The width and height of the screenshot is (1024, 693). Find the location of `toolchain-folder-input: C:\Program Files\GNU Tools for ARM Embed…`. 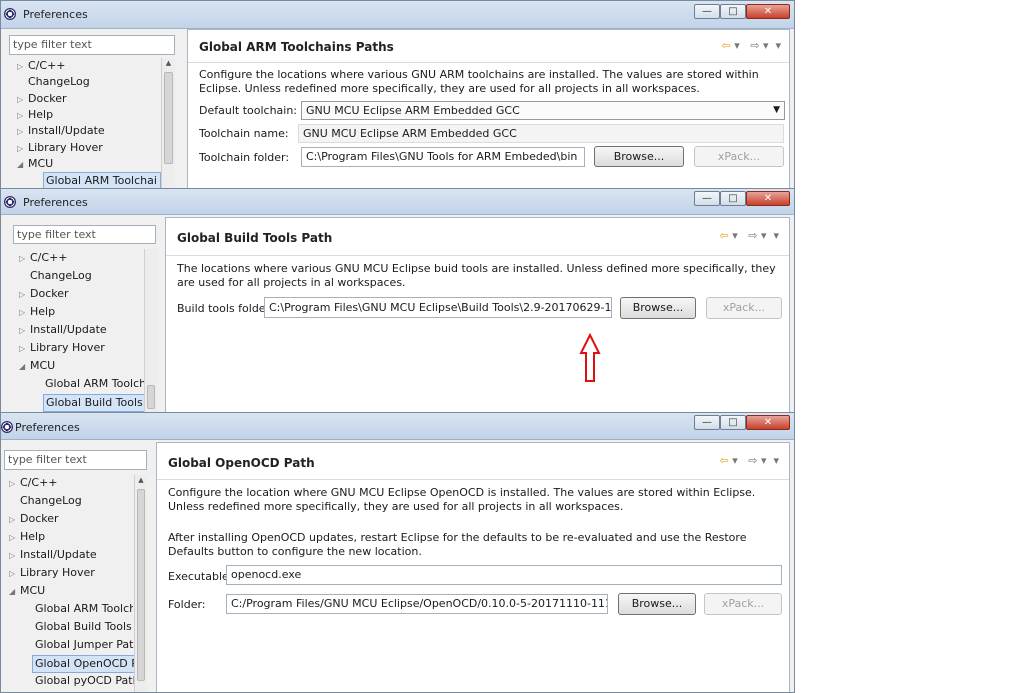

toolchain-folder-input: C:\Program Files\GNU Tools for ARM Embed… is located at coordinates (443, 157).